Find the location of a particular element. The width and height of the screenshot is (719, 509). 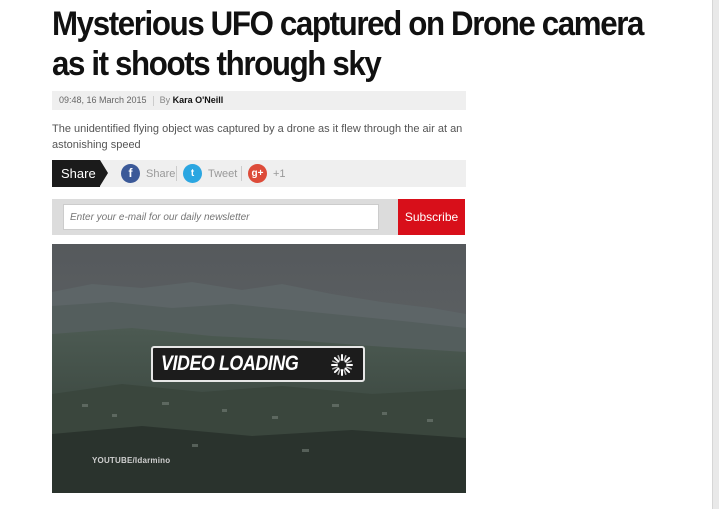

facebook-icon: f is located at coordinates (130, 173).